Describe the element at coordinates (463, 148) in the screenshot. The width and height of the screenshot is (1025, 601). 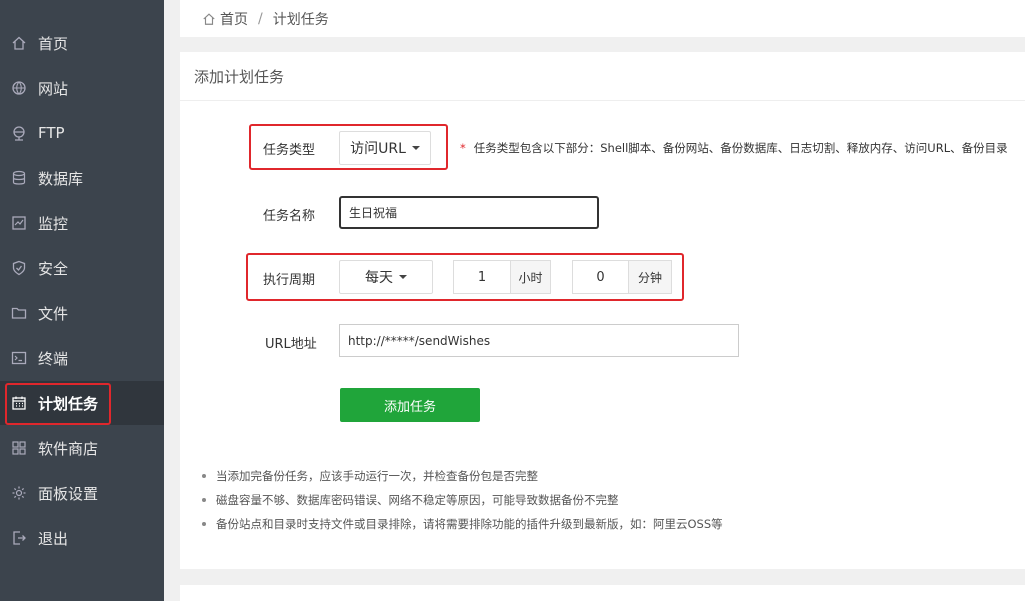
I see `required-star: *` at that location.